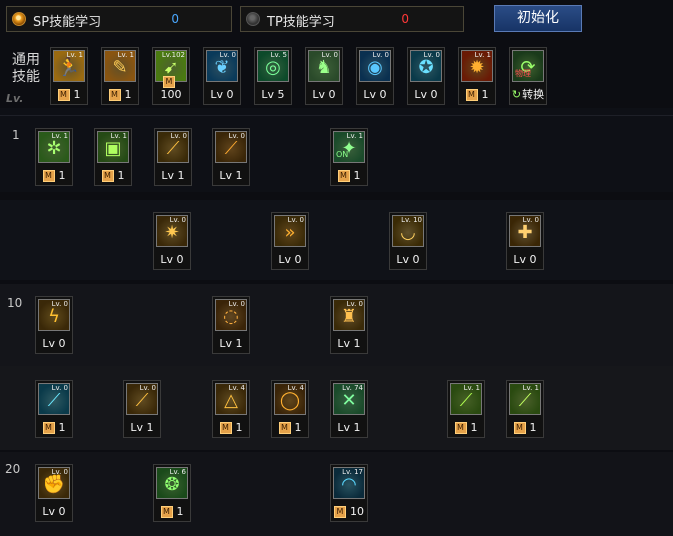 The image size is (673, 536). I want to click on claw-icon: ⟋ Lv. 0, so click(231, 147).